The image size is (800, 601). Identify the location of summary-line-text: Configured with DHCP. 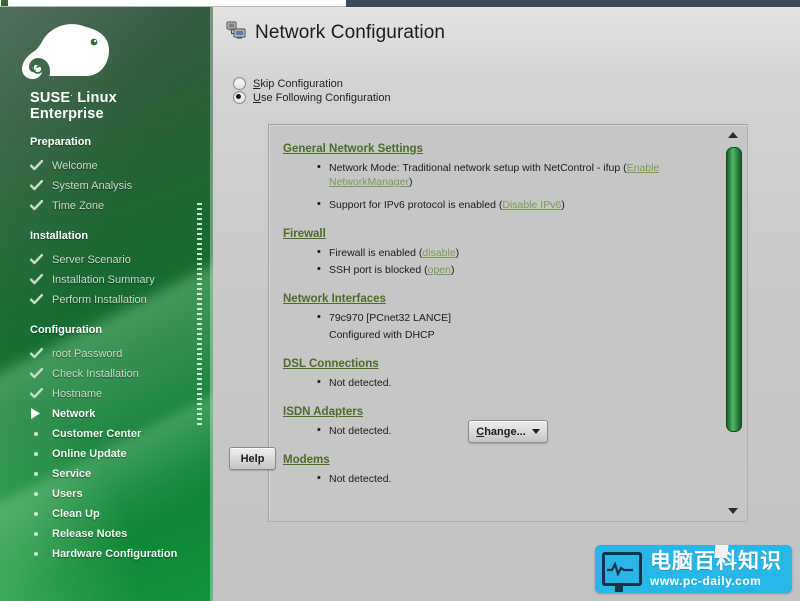
(382, 335).